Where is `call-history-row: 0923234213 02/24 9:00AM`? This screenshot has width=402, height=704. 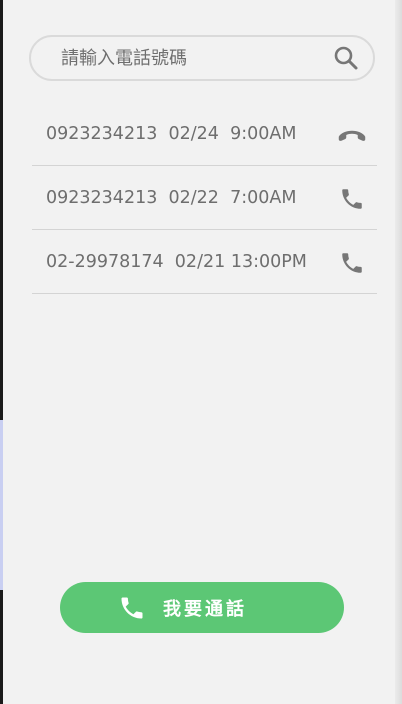 call-history-row: 0923234213 02/24 9:00AM is located at coordinates (204, 134).